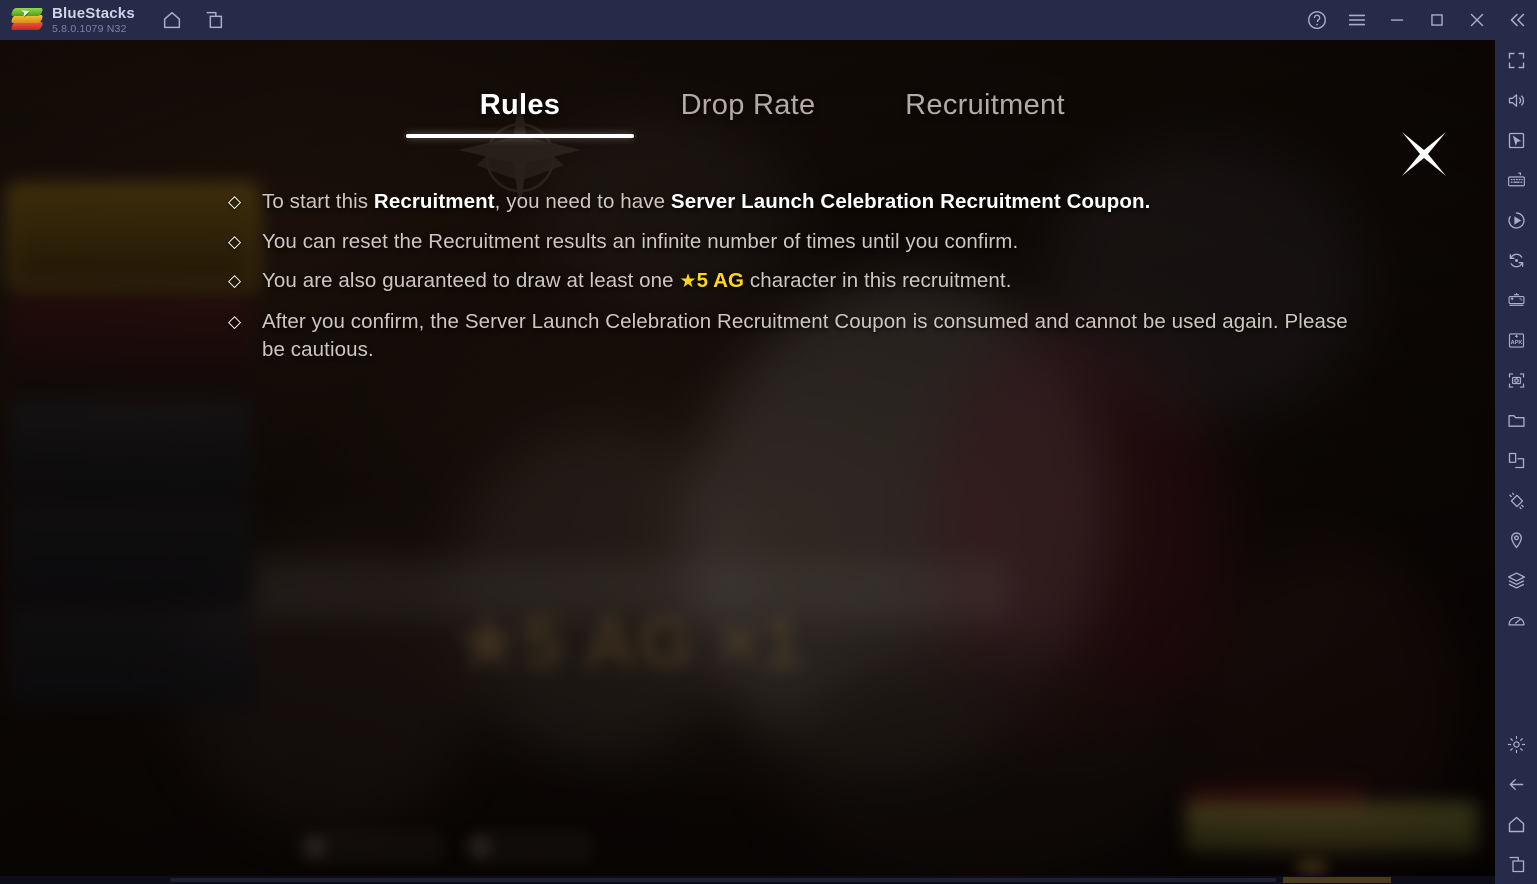 The width and height of the screenshot is (1537, 884). Describe the element at coordinates (1437, 20) in the screenshot. I see `maximize-icon` at that location.